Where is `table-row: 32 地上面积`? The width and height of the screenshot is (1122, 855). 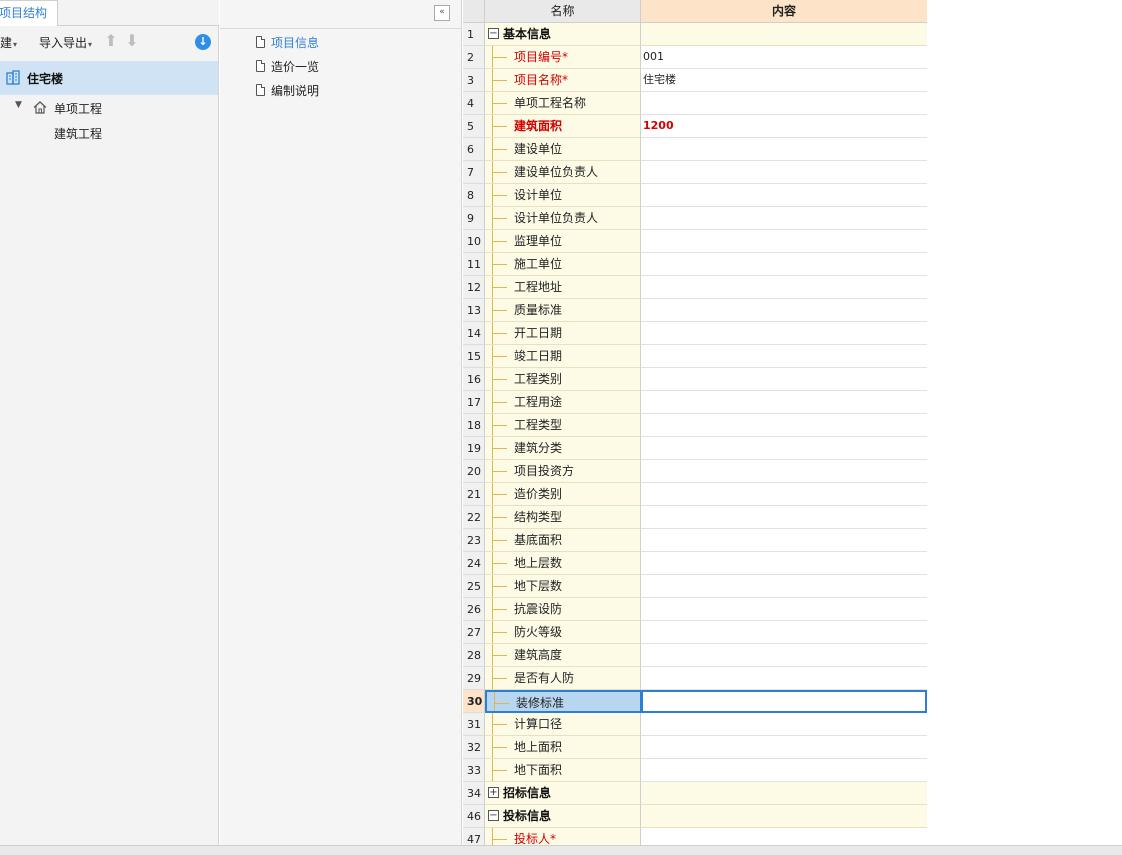 table-row: 32 地上面积 is located at coordinates (695, 747).